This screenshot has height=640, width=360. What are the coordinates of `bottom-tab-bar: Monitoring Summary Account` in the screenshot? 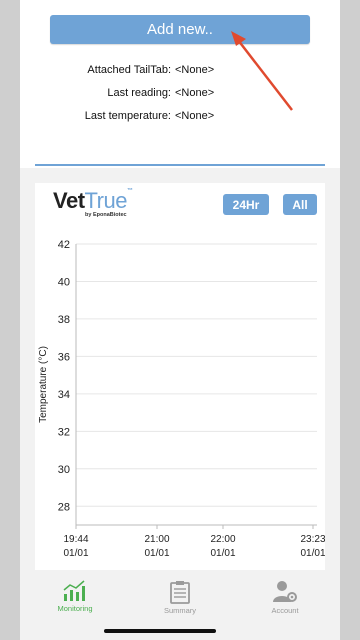 It's located at (180, 596).